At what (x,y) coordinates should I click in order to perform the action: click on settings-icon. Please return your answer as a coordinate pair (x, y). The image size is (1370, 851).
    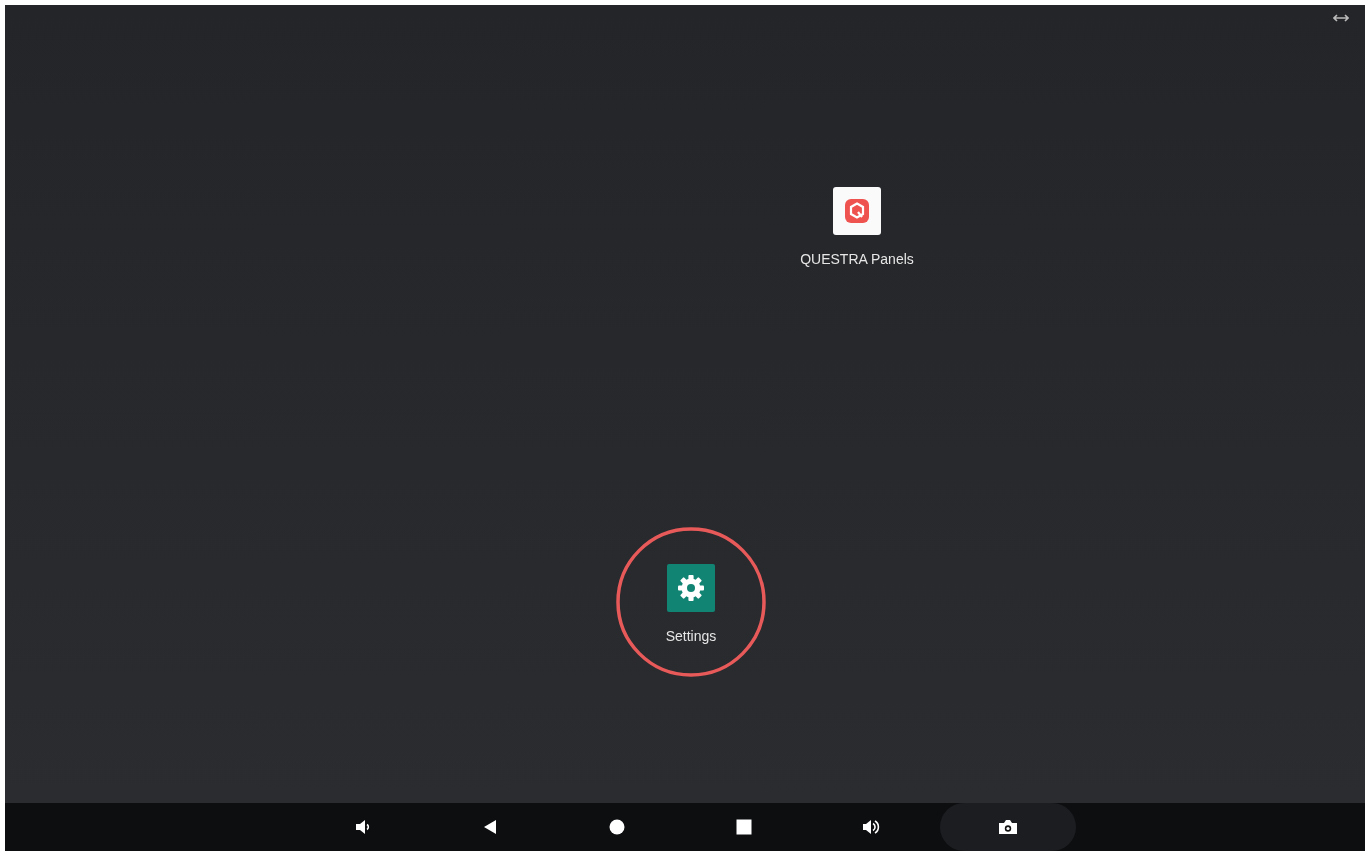
    Looking at the image, I should click on (691, 588).